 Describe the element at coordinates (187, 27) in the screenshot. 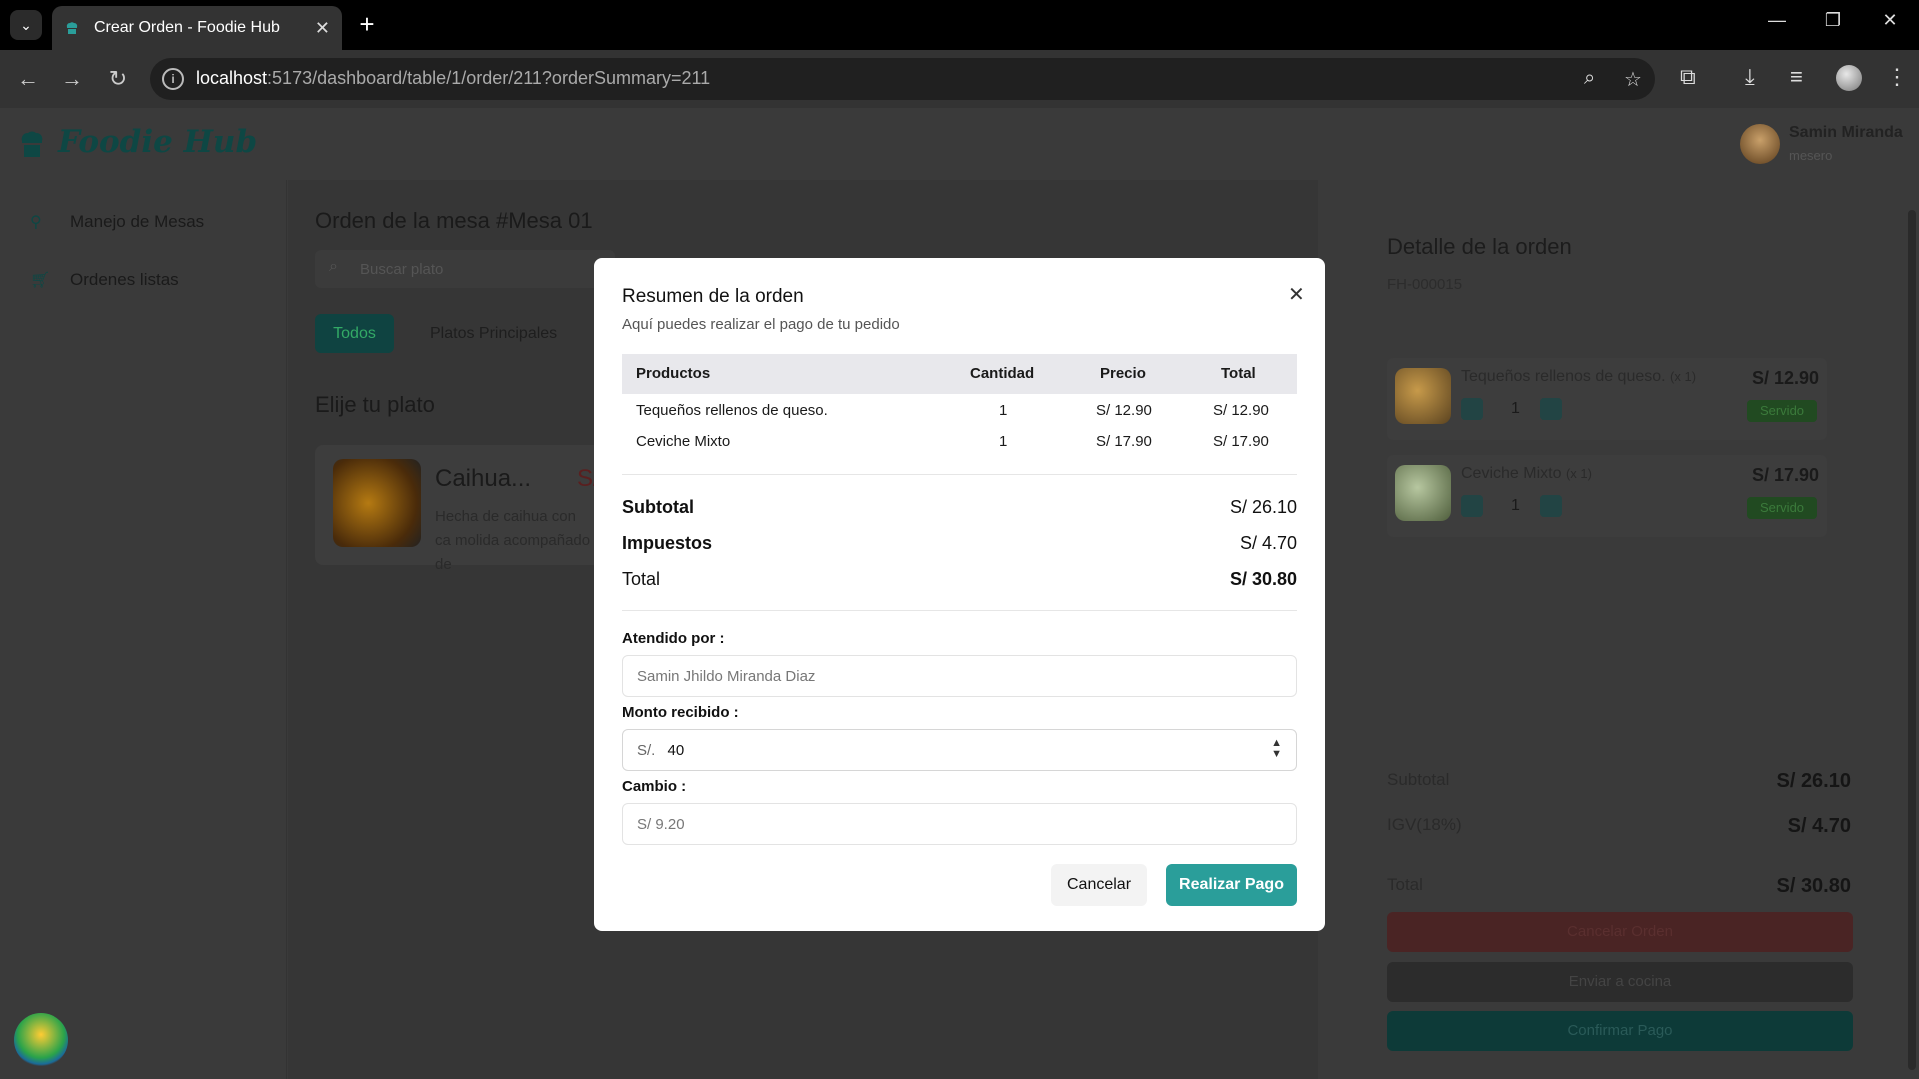

I see `tab-title: Crear Orden - Foodie Hub` at that location.